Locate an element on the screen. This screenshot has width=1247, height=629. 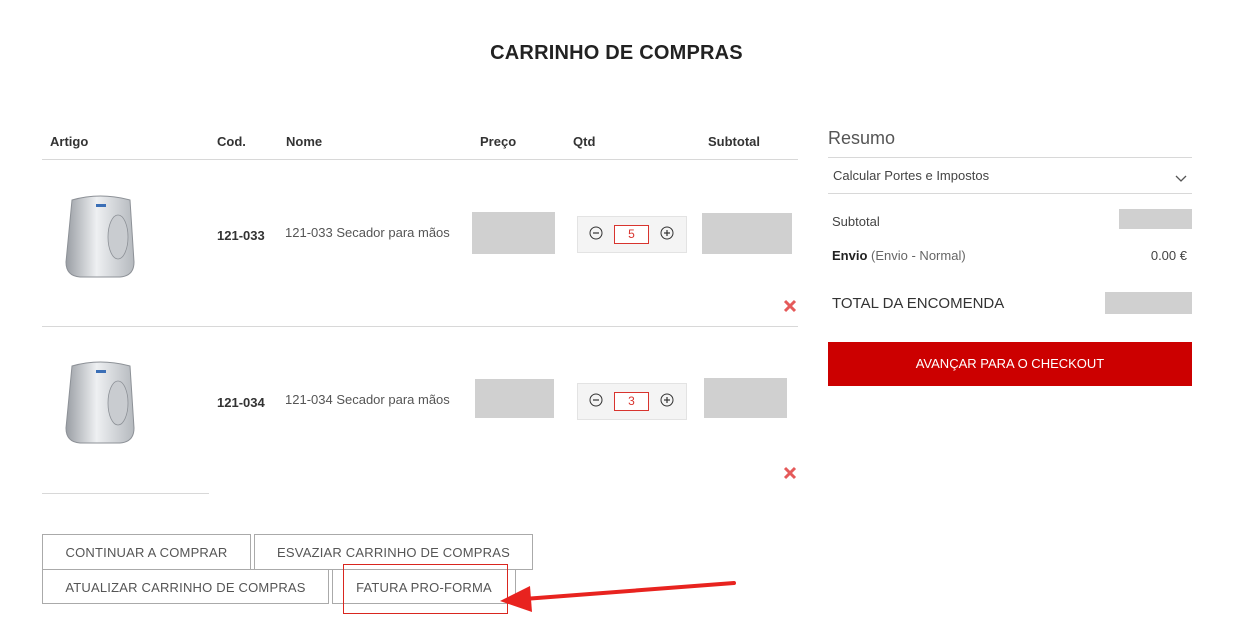
order-total-label: TOTAL DA ENCOMENDA is located at coordinates (918, 303).